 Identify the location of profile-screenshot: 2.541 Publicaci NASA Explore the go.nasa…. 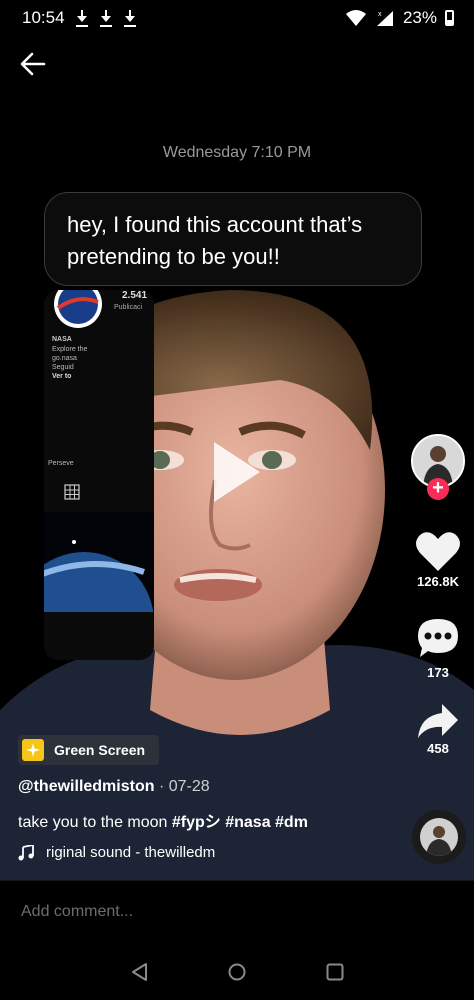
(99, 475).